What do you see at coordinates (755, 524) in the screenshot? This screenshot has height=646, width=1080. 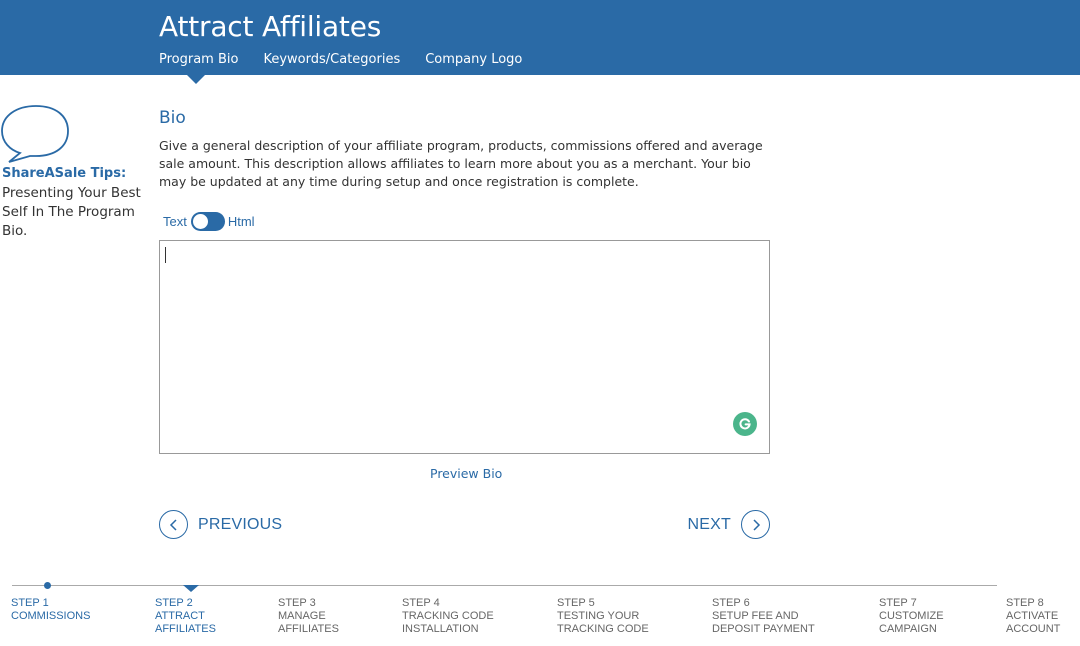 I see `chevron-right-icon` at bounding box center [755, 524].